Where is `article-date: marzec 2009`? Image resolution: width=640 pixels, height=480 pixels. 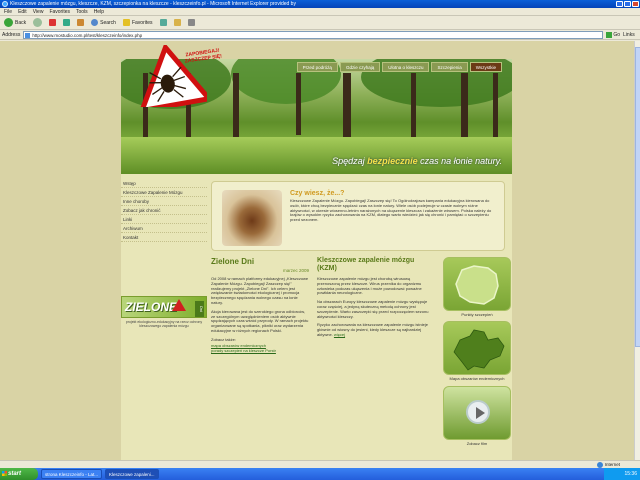 article-date: marzec 2009 is located at coordinates (295, 270).